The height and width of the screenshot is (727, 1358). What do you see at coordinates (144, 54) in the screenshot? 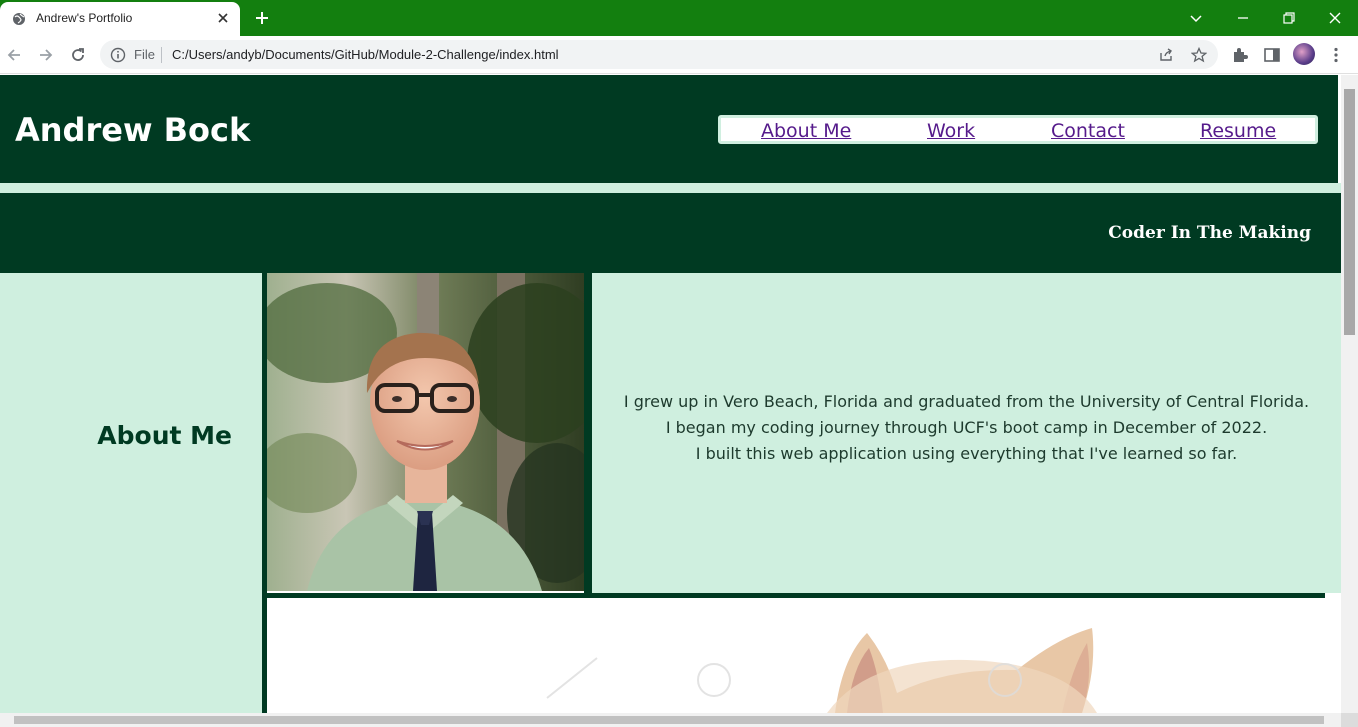
I see `url-scheme-label: File` at bounding box center [144, 54].